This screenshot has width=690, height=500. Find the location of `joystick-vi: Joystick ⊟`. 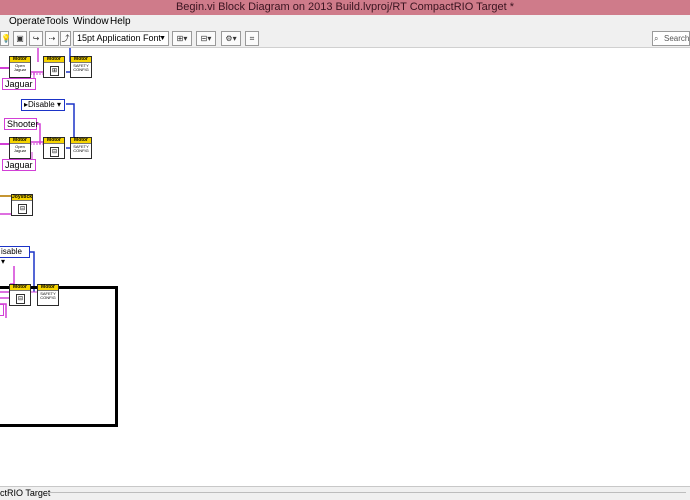

joystick-vi: Joystick ⊟ is located at coordinates (22, 205).